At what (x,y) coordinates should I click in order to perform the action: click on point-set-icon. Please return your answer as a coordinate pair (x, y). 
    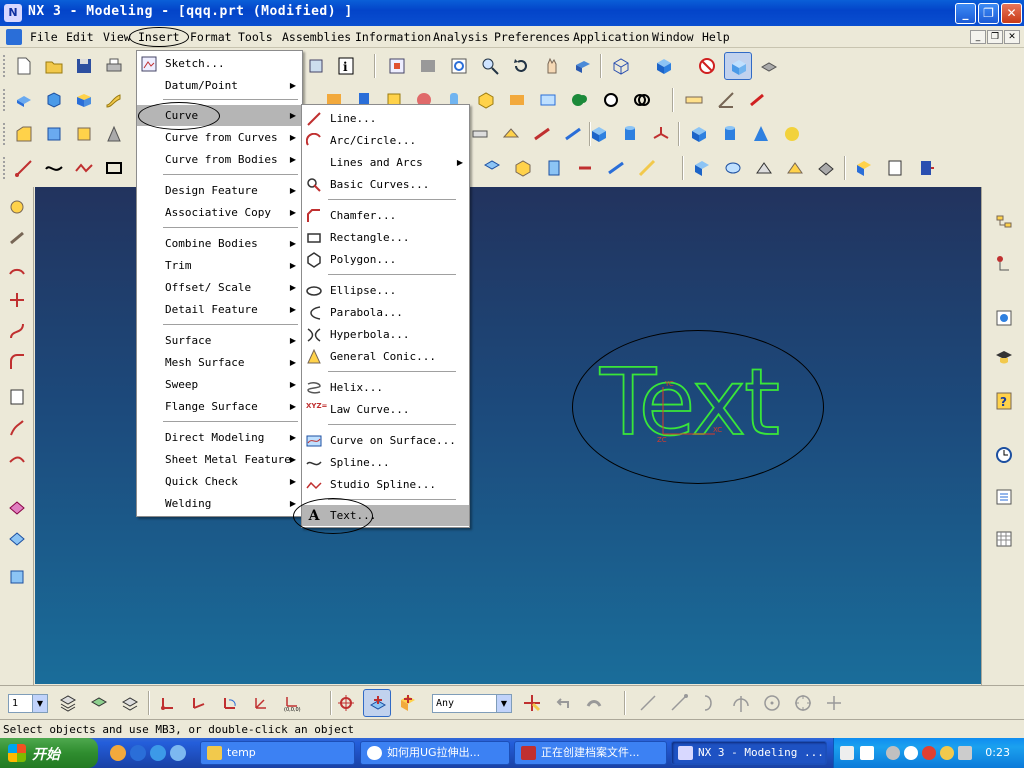
    Looking at the image, I should click on (17, 238).